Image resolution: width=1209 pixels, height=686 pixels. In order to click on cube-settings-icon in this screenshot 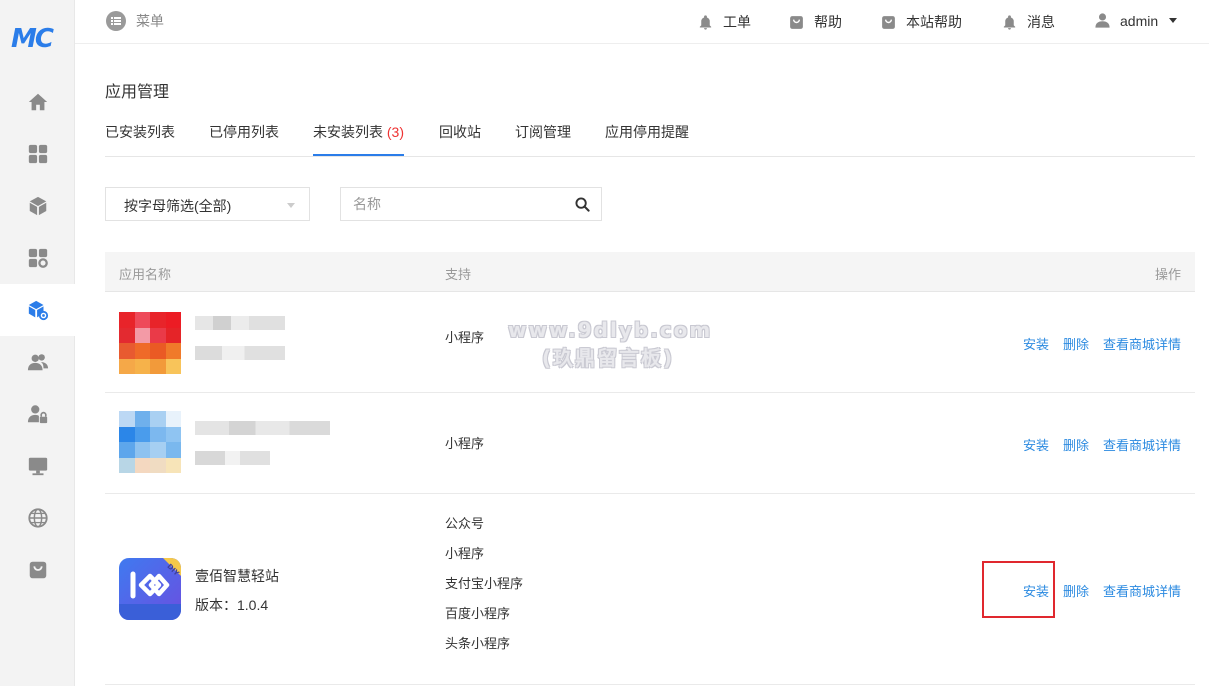, I will do `click(38, 310)`.